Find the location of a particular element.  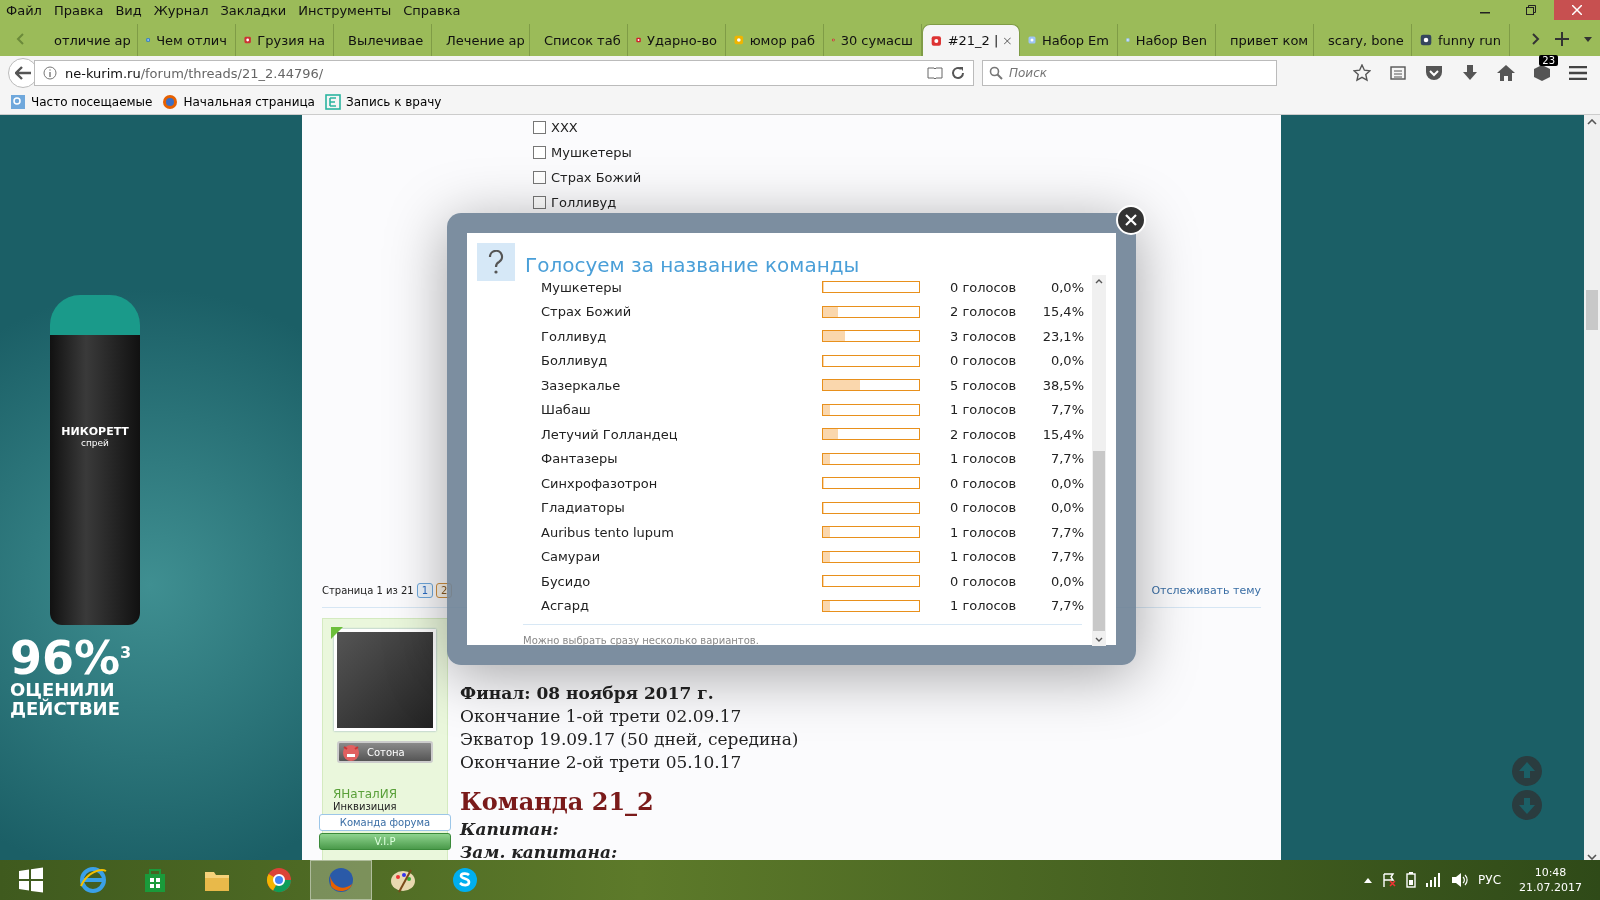

product-form: спрей is located at coordinates (95, 443).